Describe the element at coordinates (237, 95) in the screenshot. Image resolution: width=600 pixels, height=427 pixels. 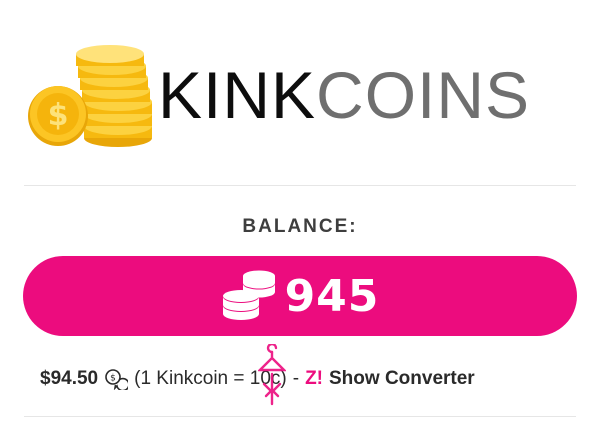
I see `brand-name-part1: KINK` at that location.